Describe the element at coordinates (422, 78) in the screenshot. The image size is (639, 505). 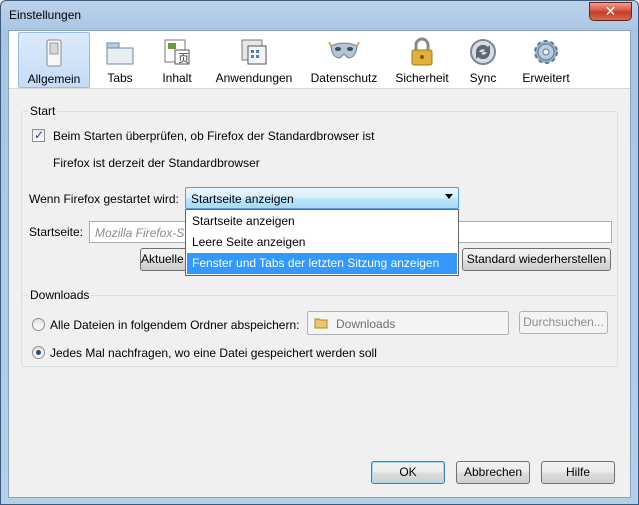
I see `tab-label: Sicherheit` at that location.